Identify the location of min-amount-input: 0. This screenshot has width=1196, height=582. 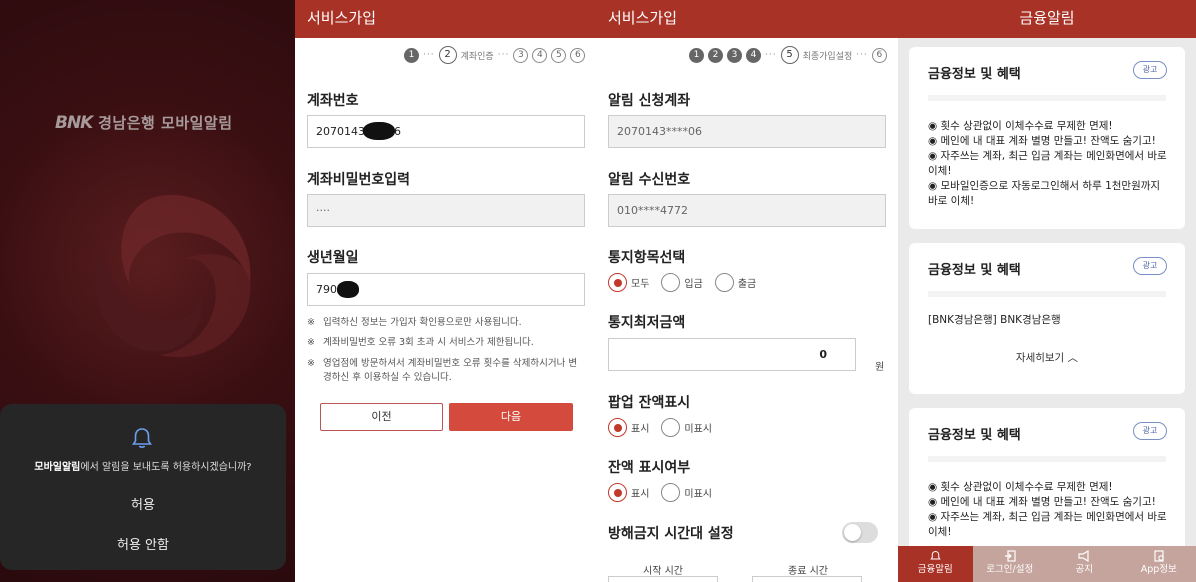
(732, 354).